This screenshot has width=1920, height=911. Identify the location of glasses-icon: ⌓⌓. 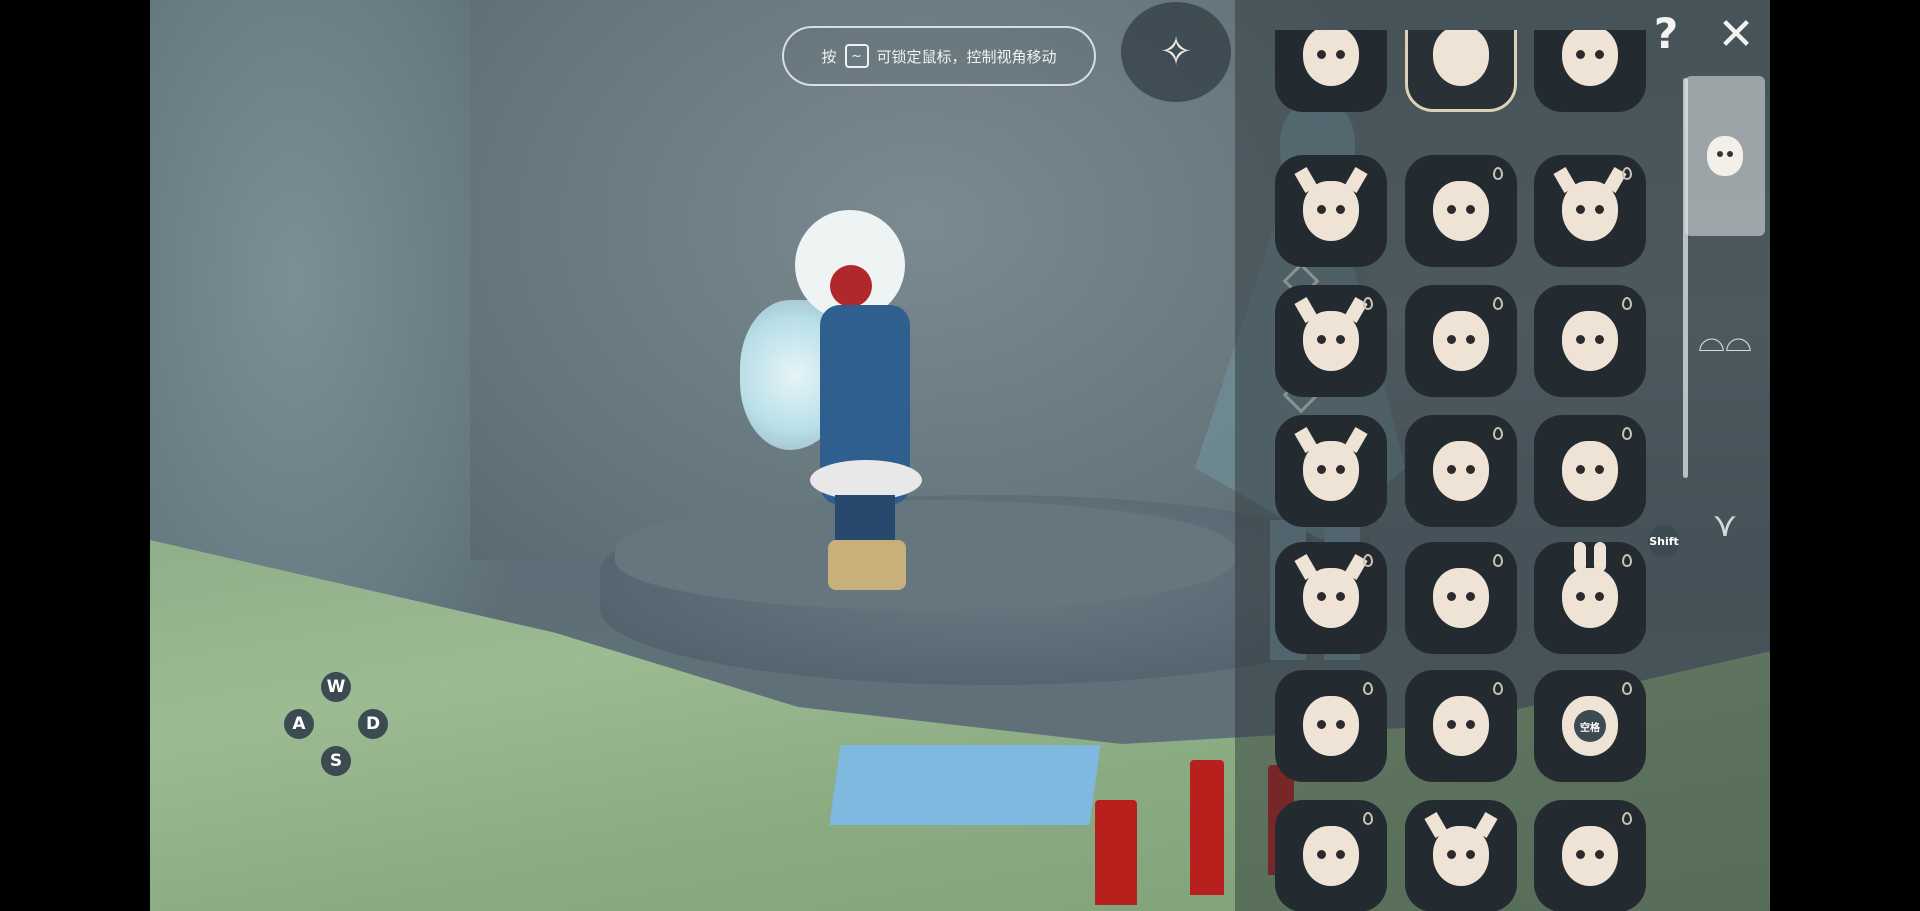
(1725, 340).